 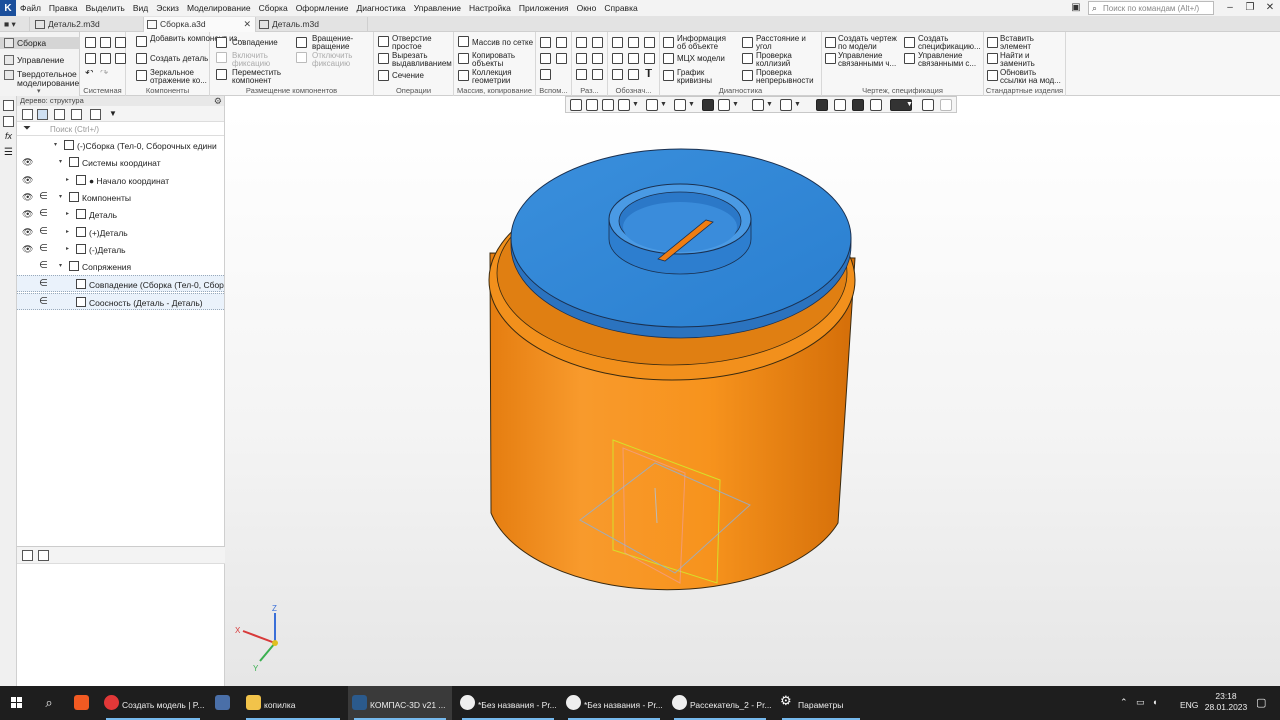 What do you see at coordinates (1250, 8) in the screenshot?
I see `maximize-button: ❐` at bounding box center [1250, 8].